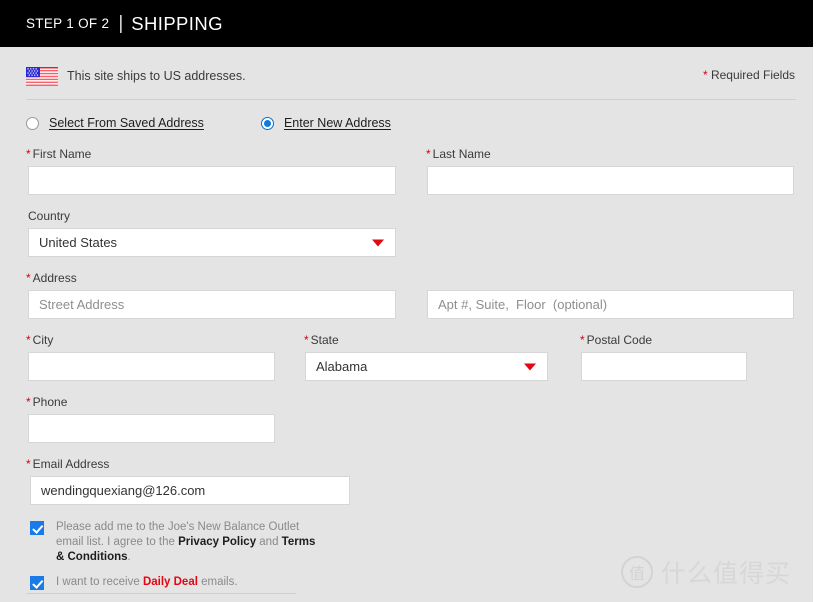 This screenshot has height=602, width=821. Describe the element at coordinates (619, 340) in the screenshot. I see `postal-code-label-text: Postal Code` at that location.